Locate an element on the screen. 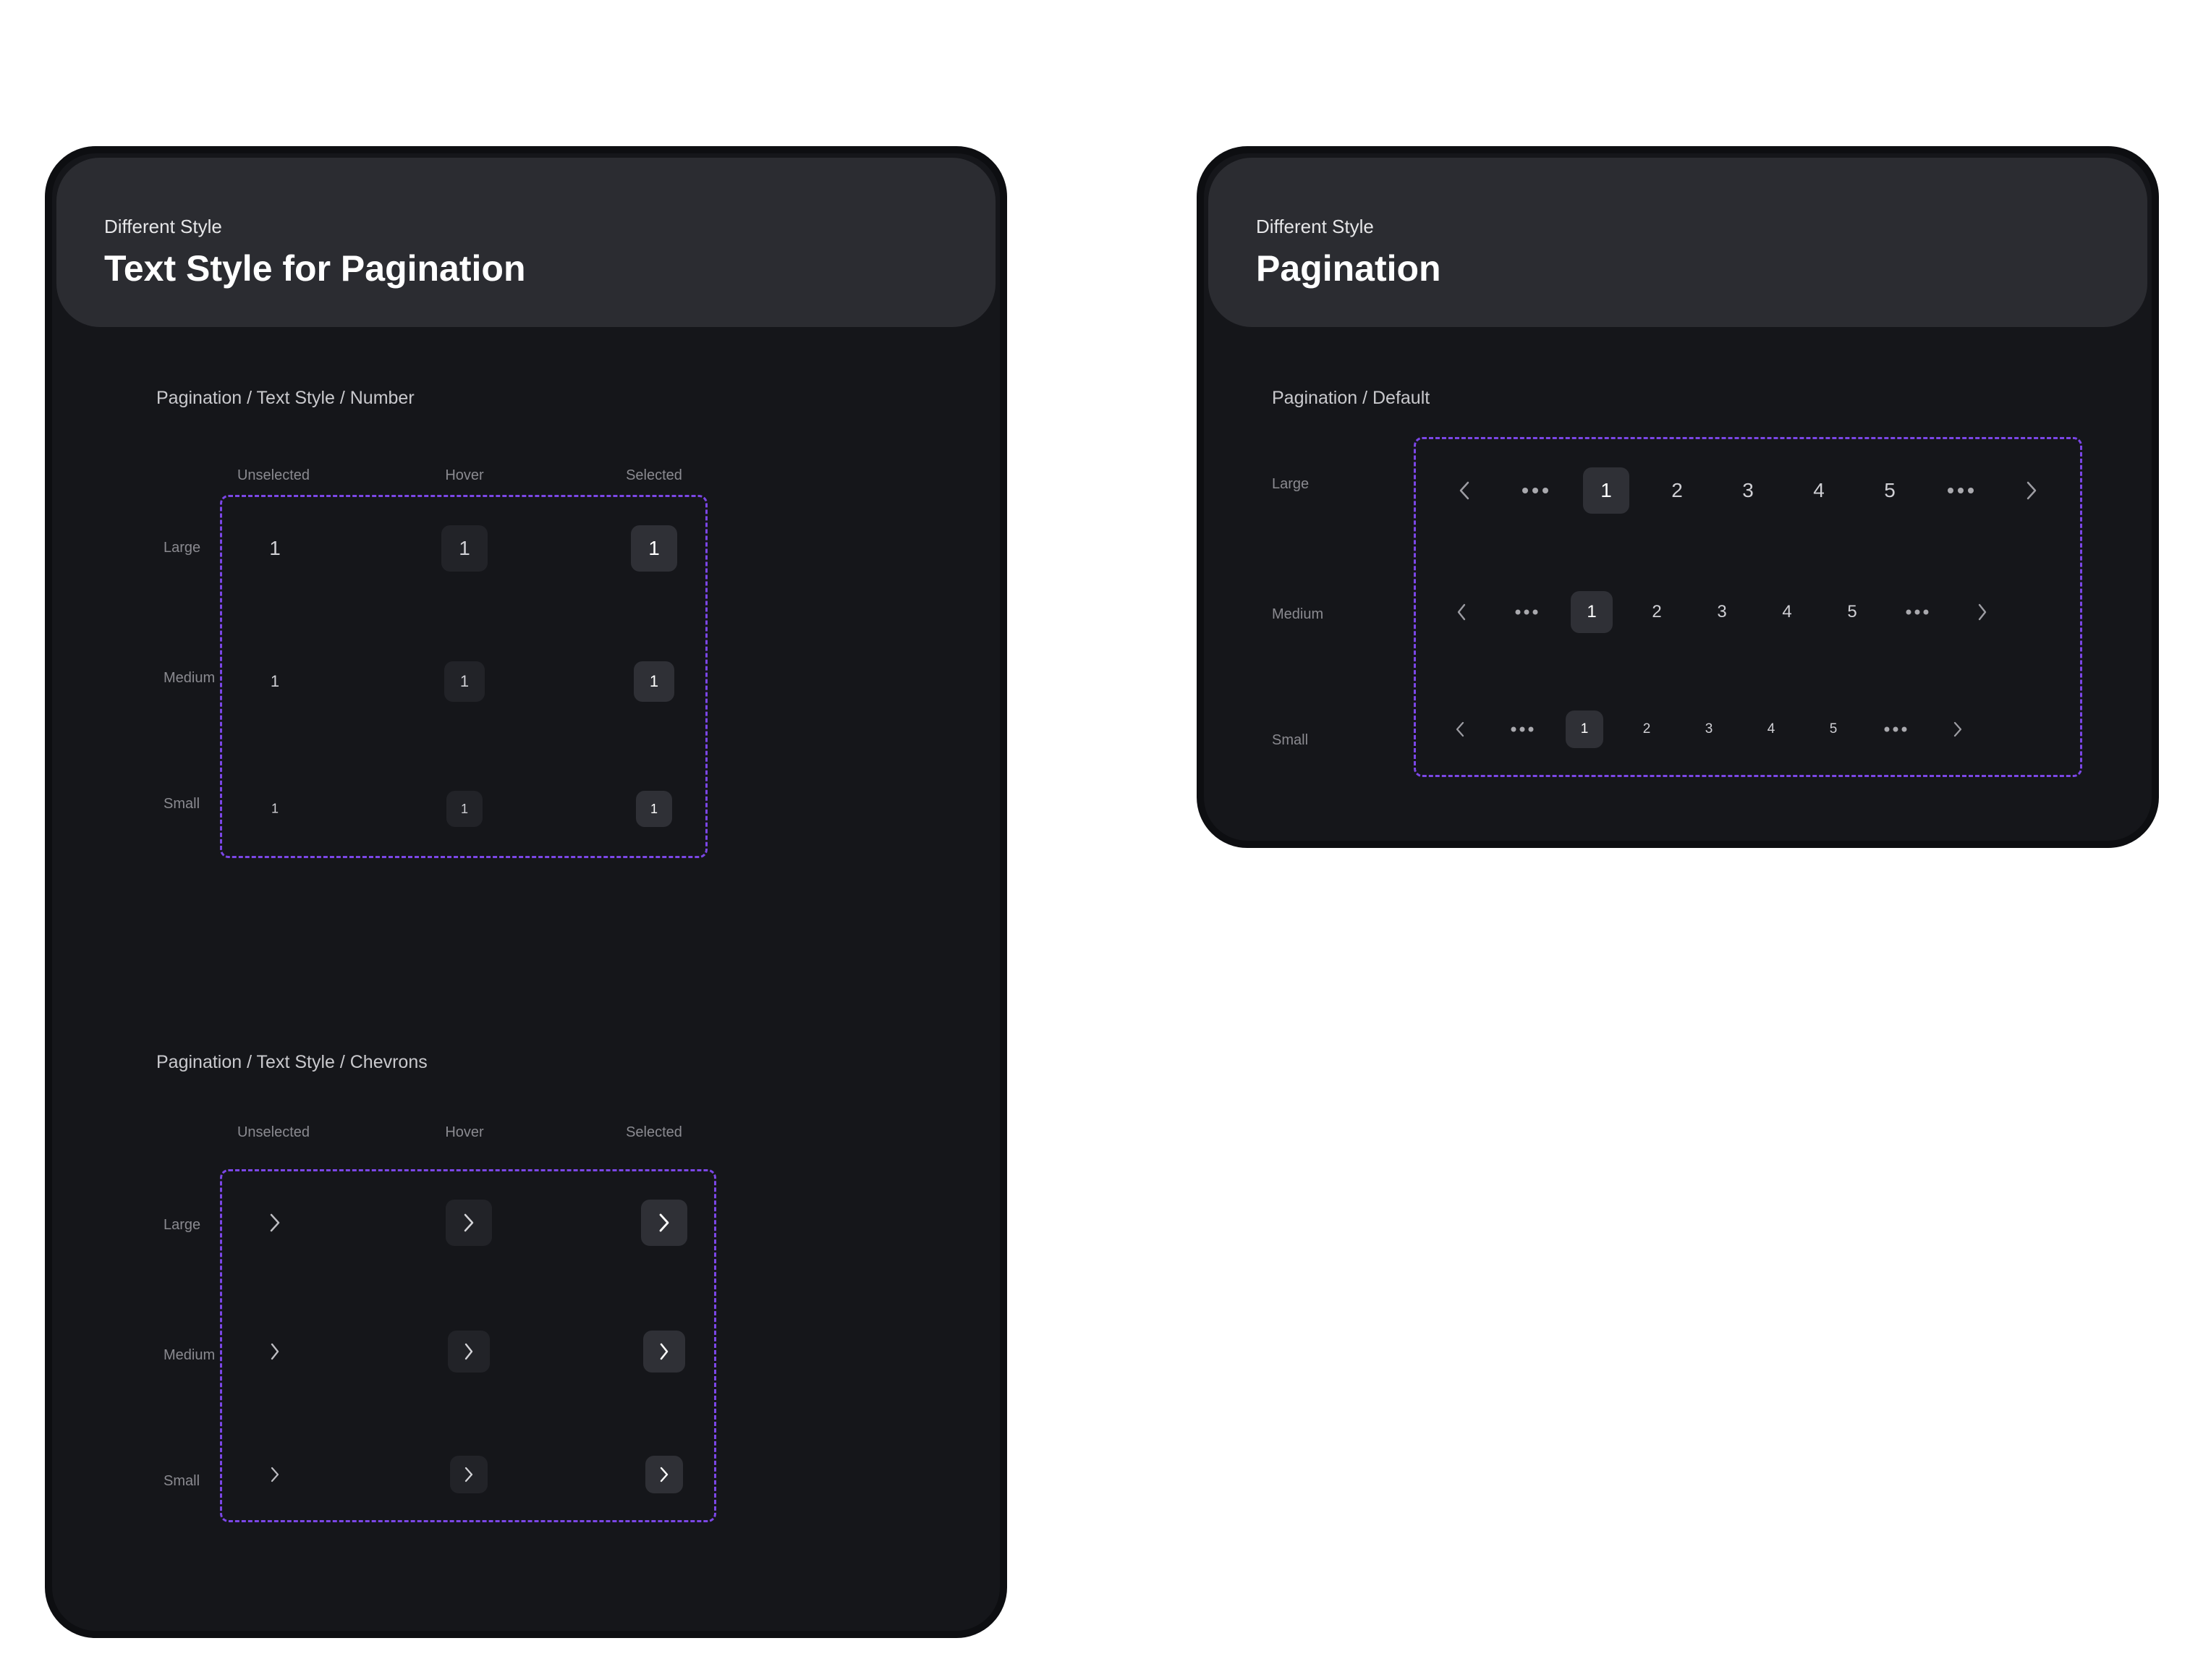  card-title: Pagination is located at coordinates (1348, 268).